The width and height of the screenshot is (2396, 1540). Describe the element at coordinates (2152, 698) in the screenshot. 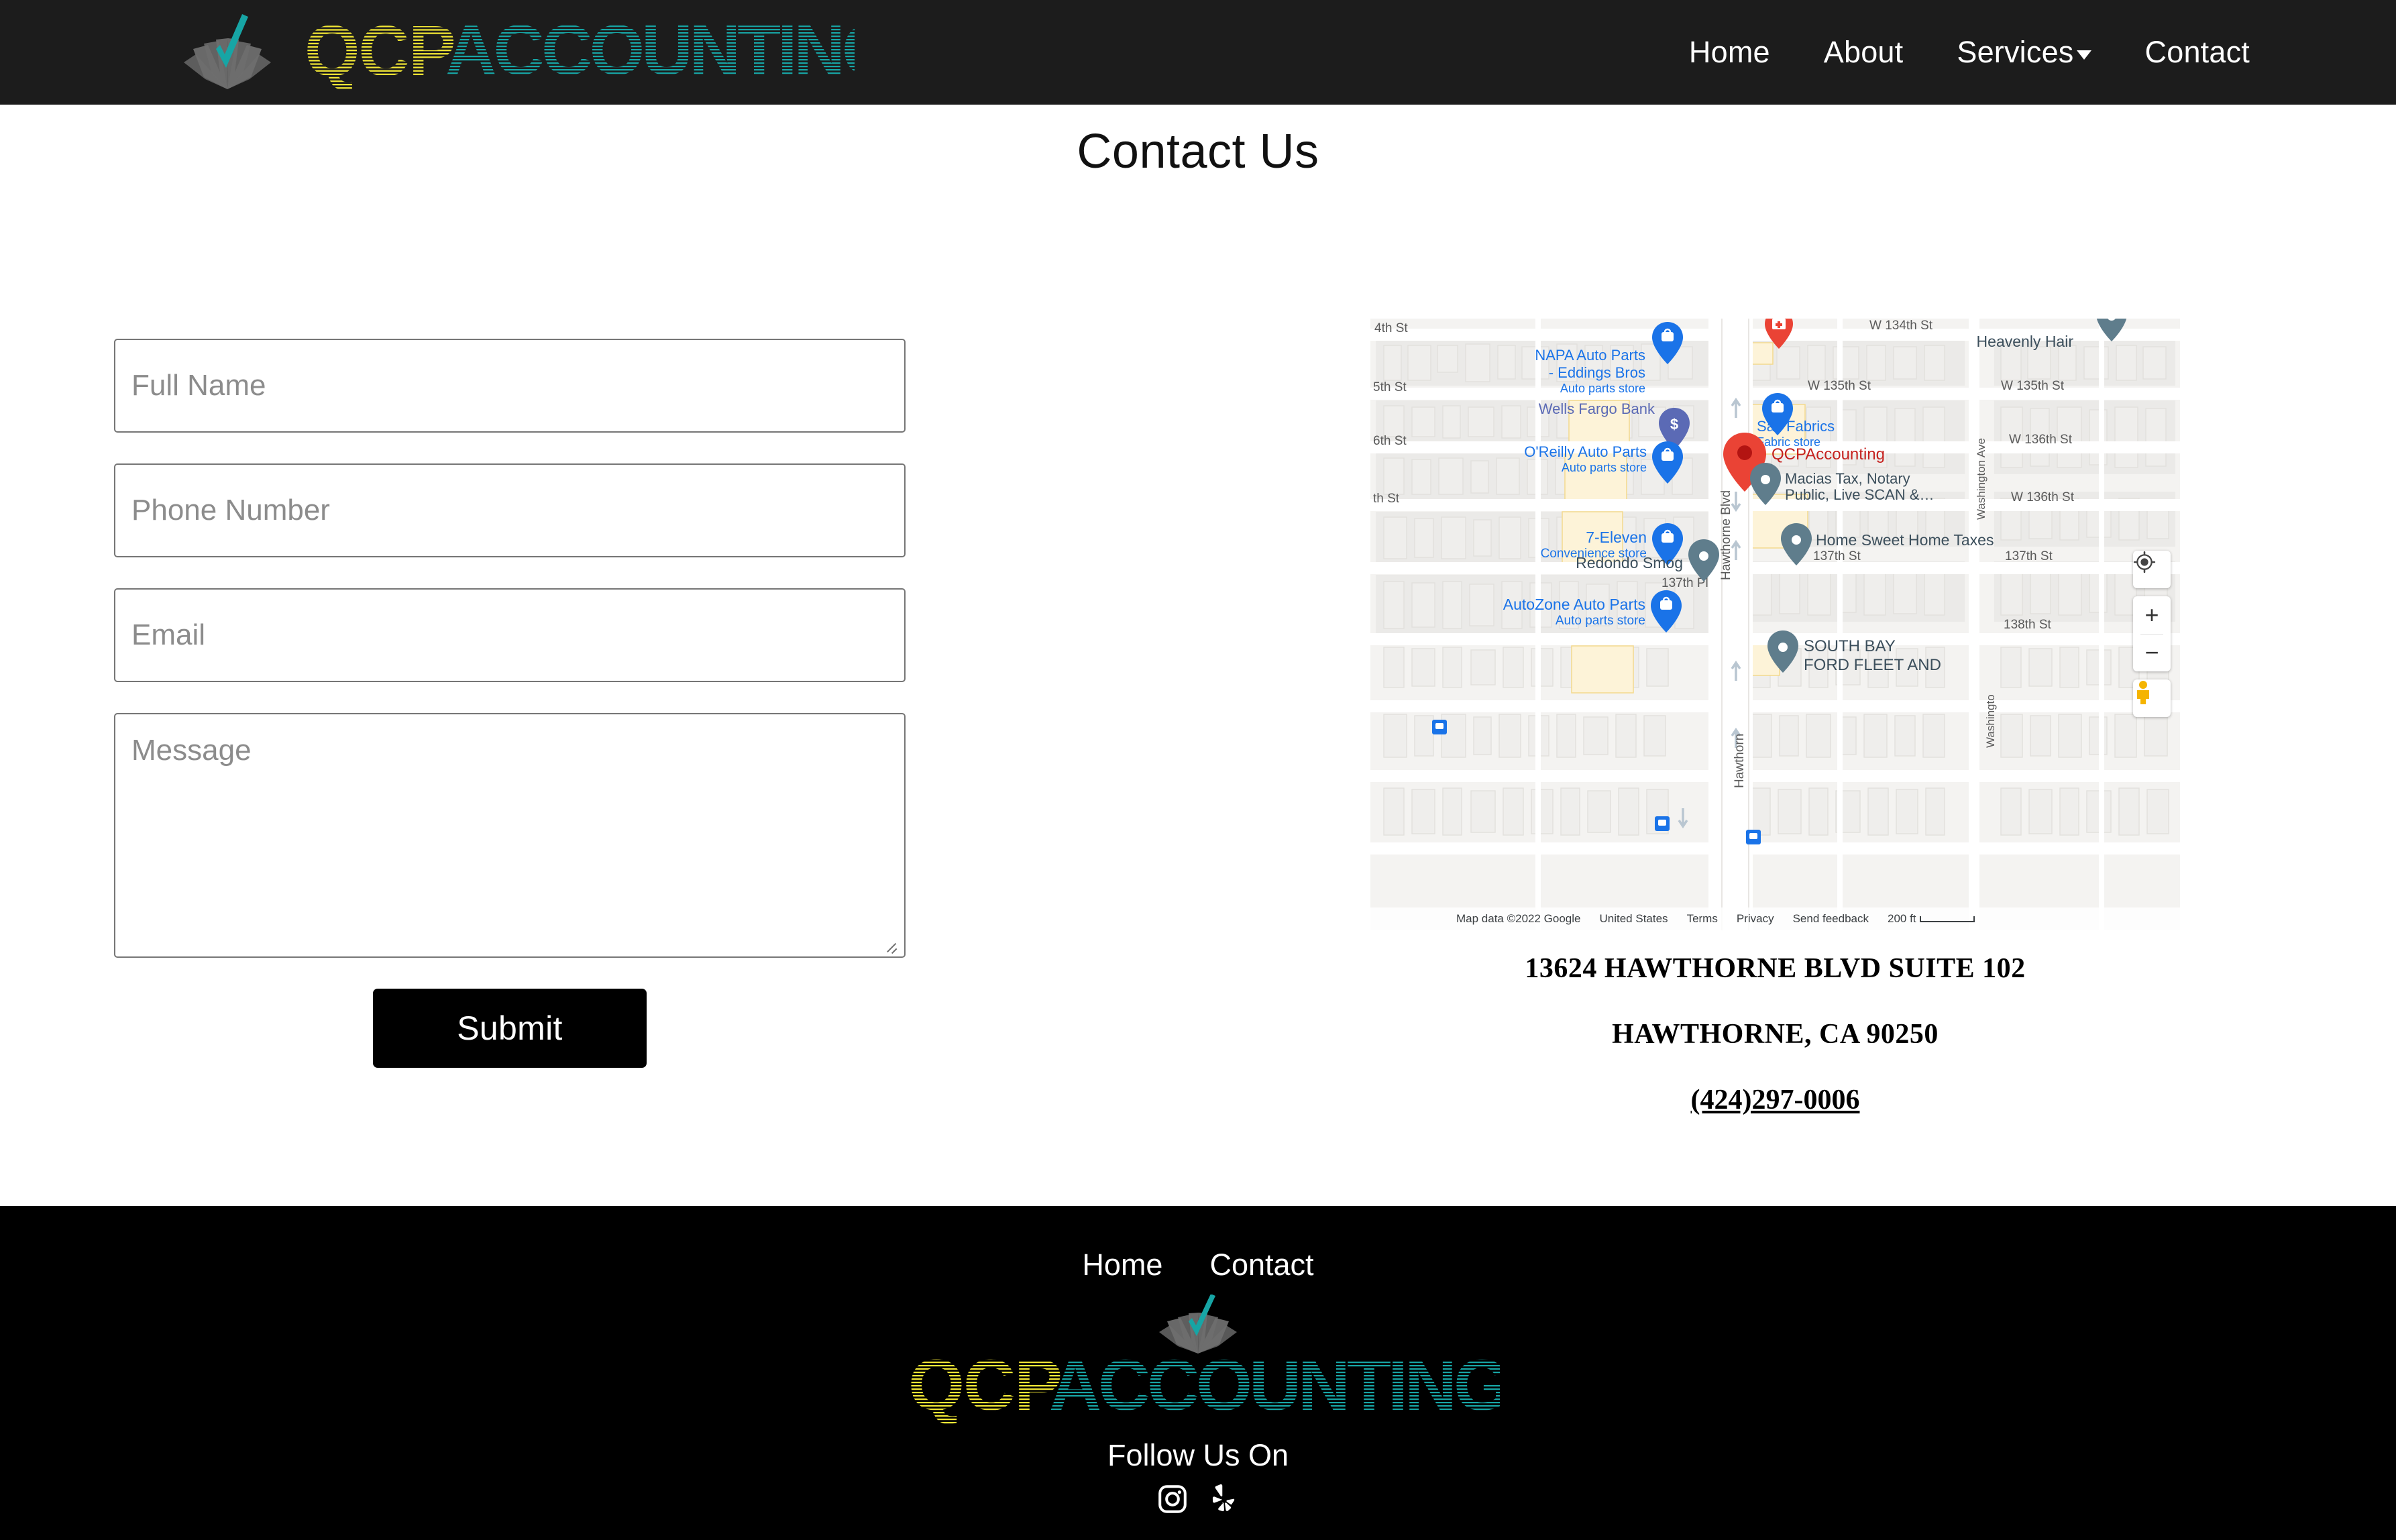

I see `street-view-pegman-button` at that location.